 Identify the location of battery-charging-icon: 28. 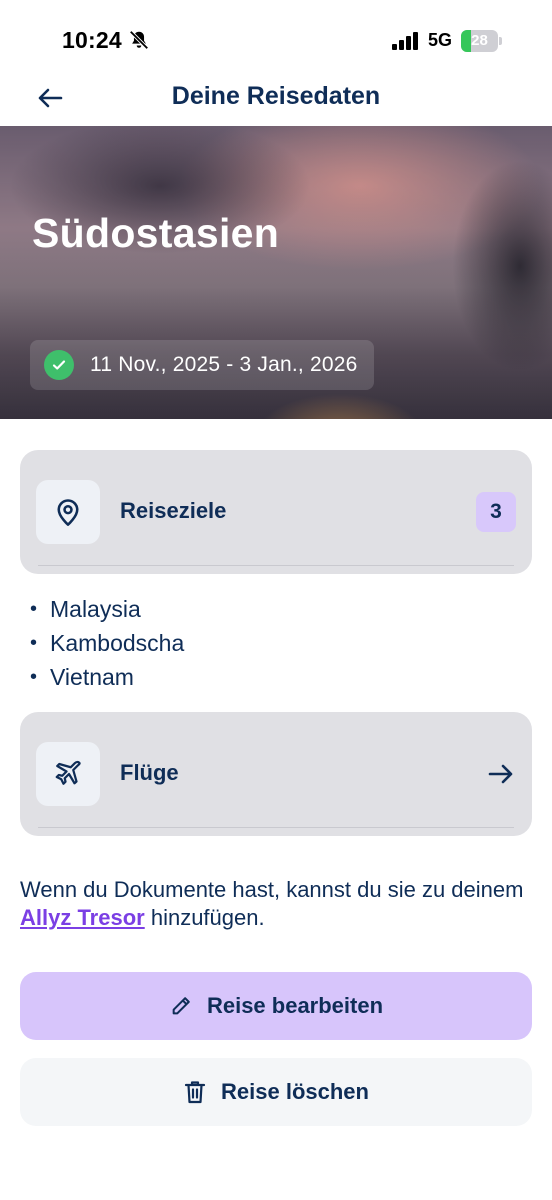
(482, 41).